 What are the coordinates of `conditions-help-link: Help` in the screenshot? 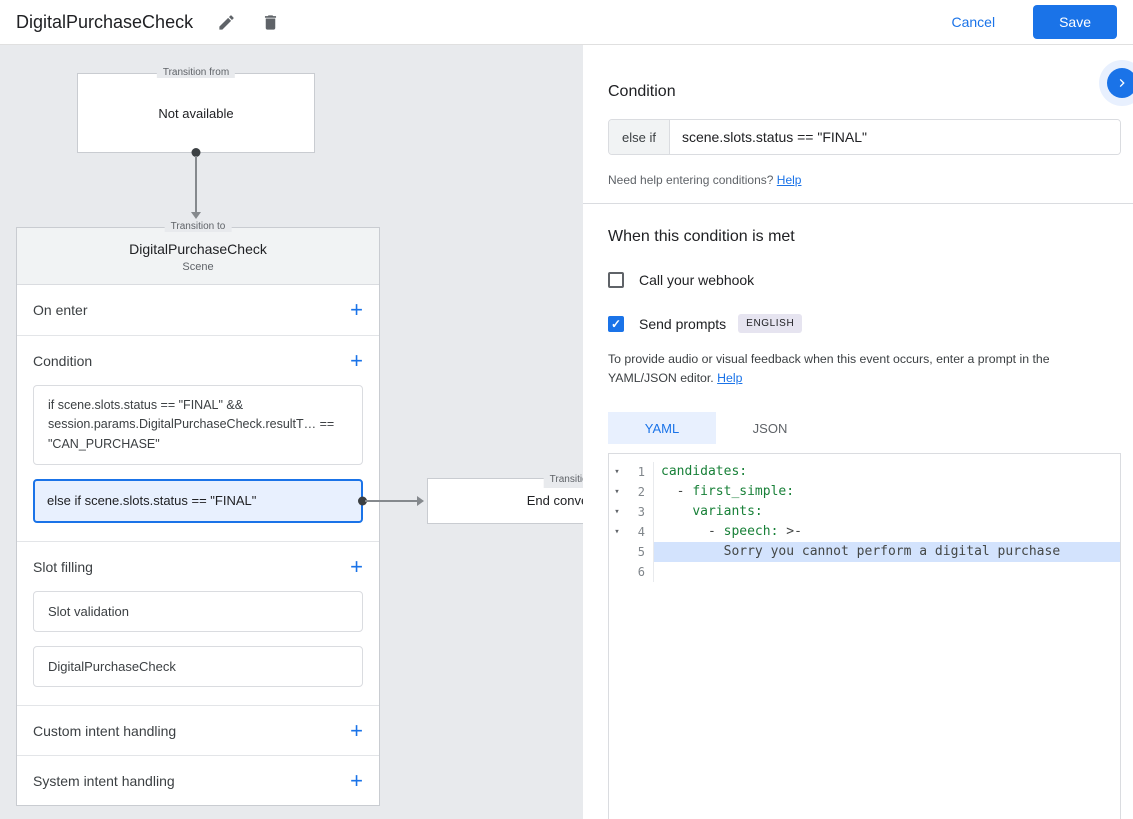 It's located at (789, 180).